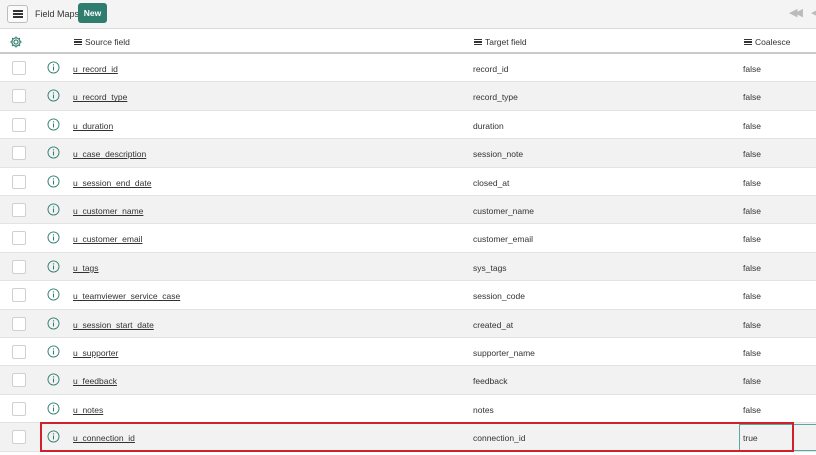 The height and width of the screenshot is (455, 816). What do you see at coordinates (777, 437) in the screenshot?
I see `coalesce-cell-focus` at bounding box center [777, 437].